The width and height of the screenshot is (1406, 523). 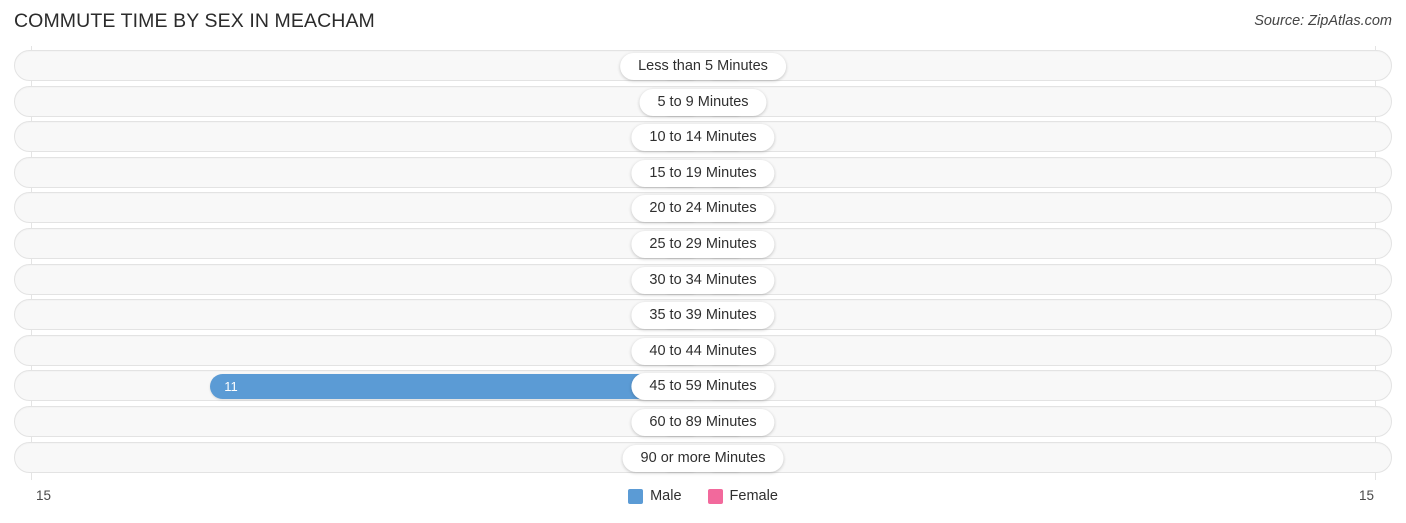 I want to click on category-label: 35 to 39 Minutes, so click(x=703, y=316).